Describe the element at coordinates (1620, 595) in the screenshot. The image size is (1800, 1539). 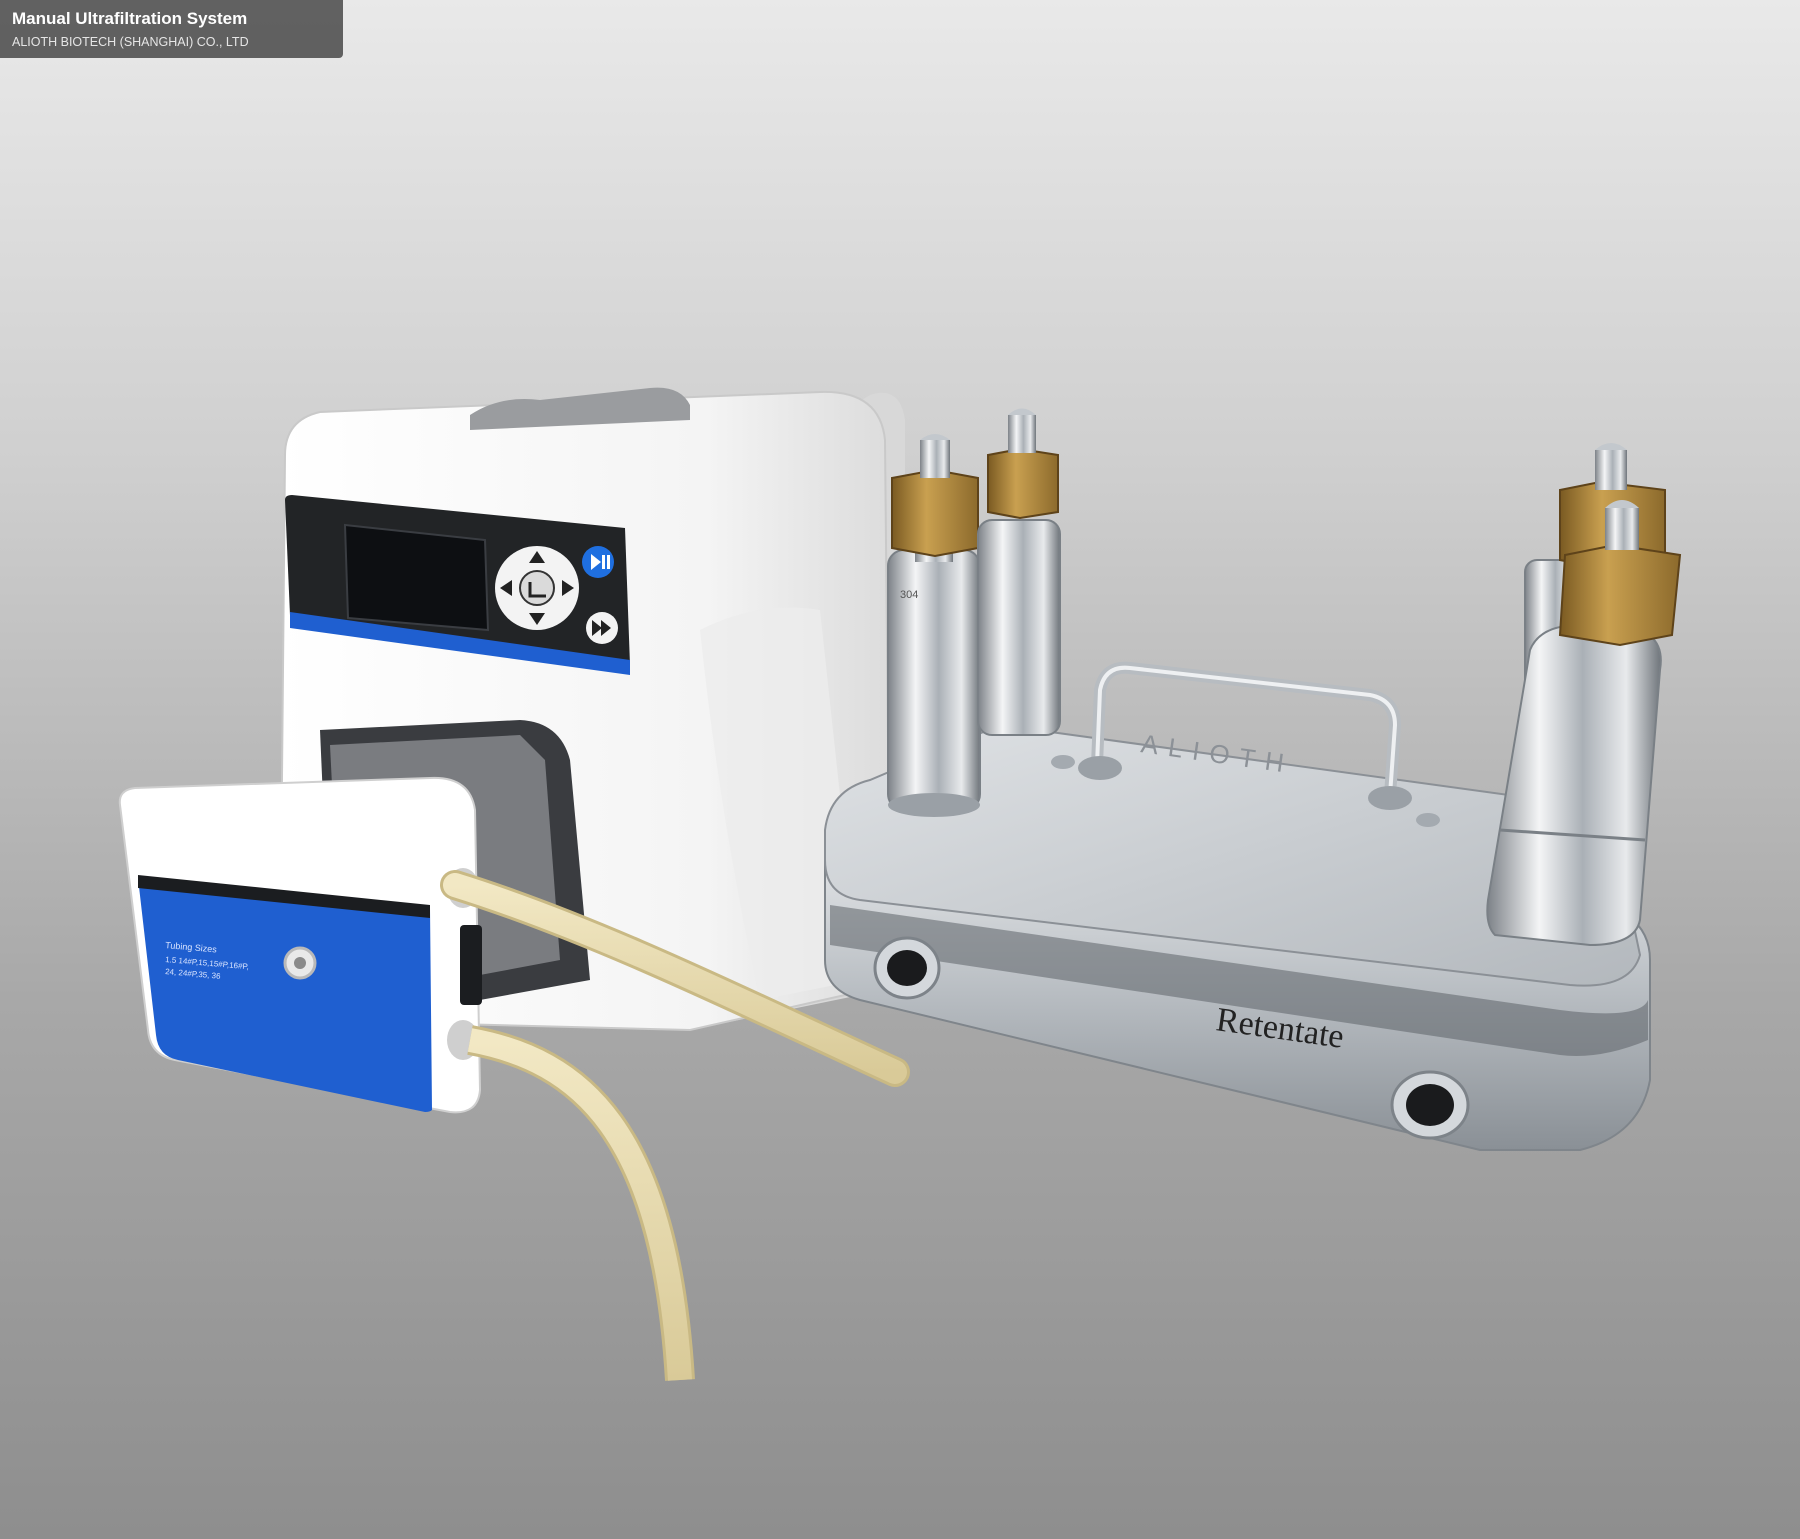
I see `brass-nut-front-right` at that location.